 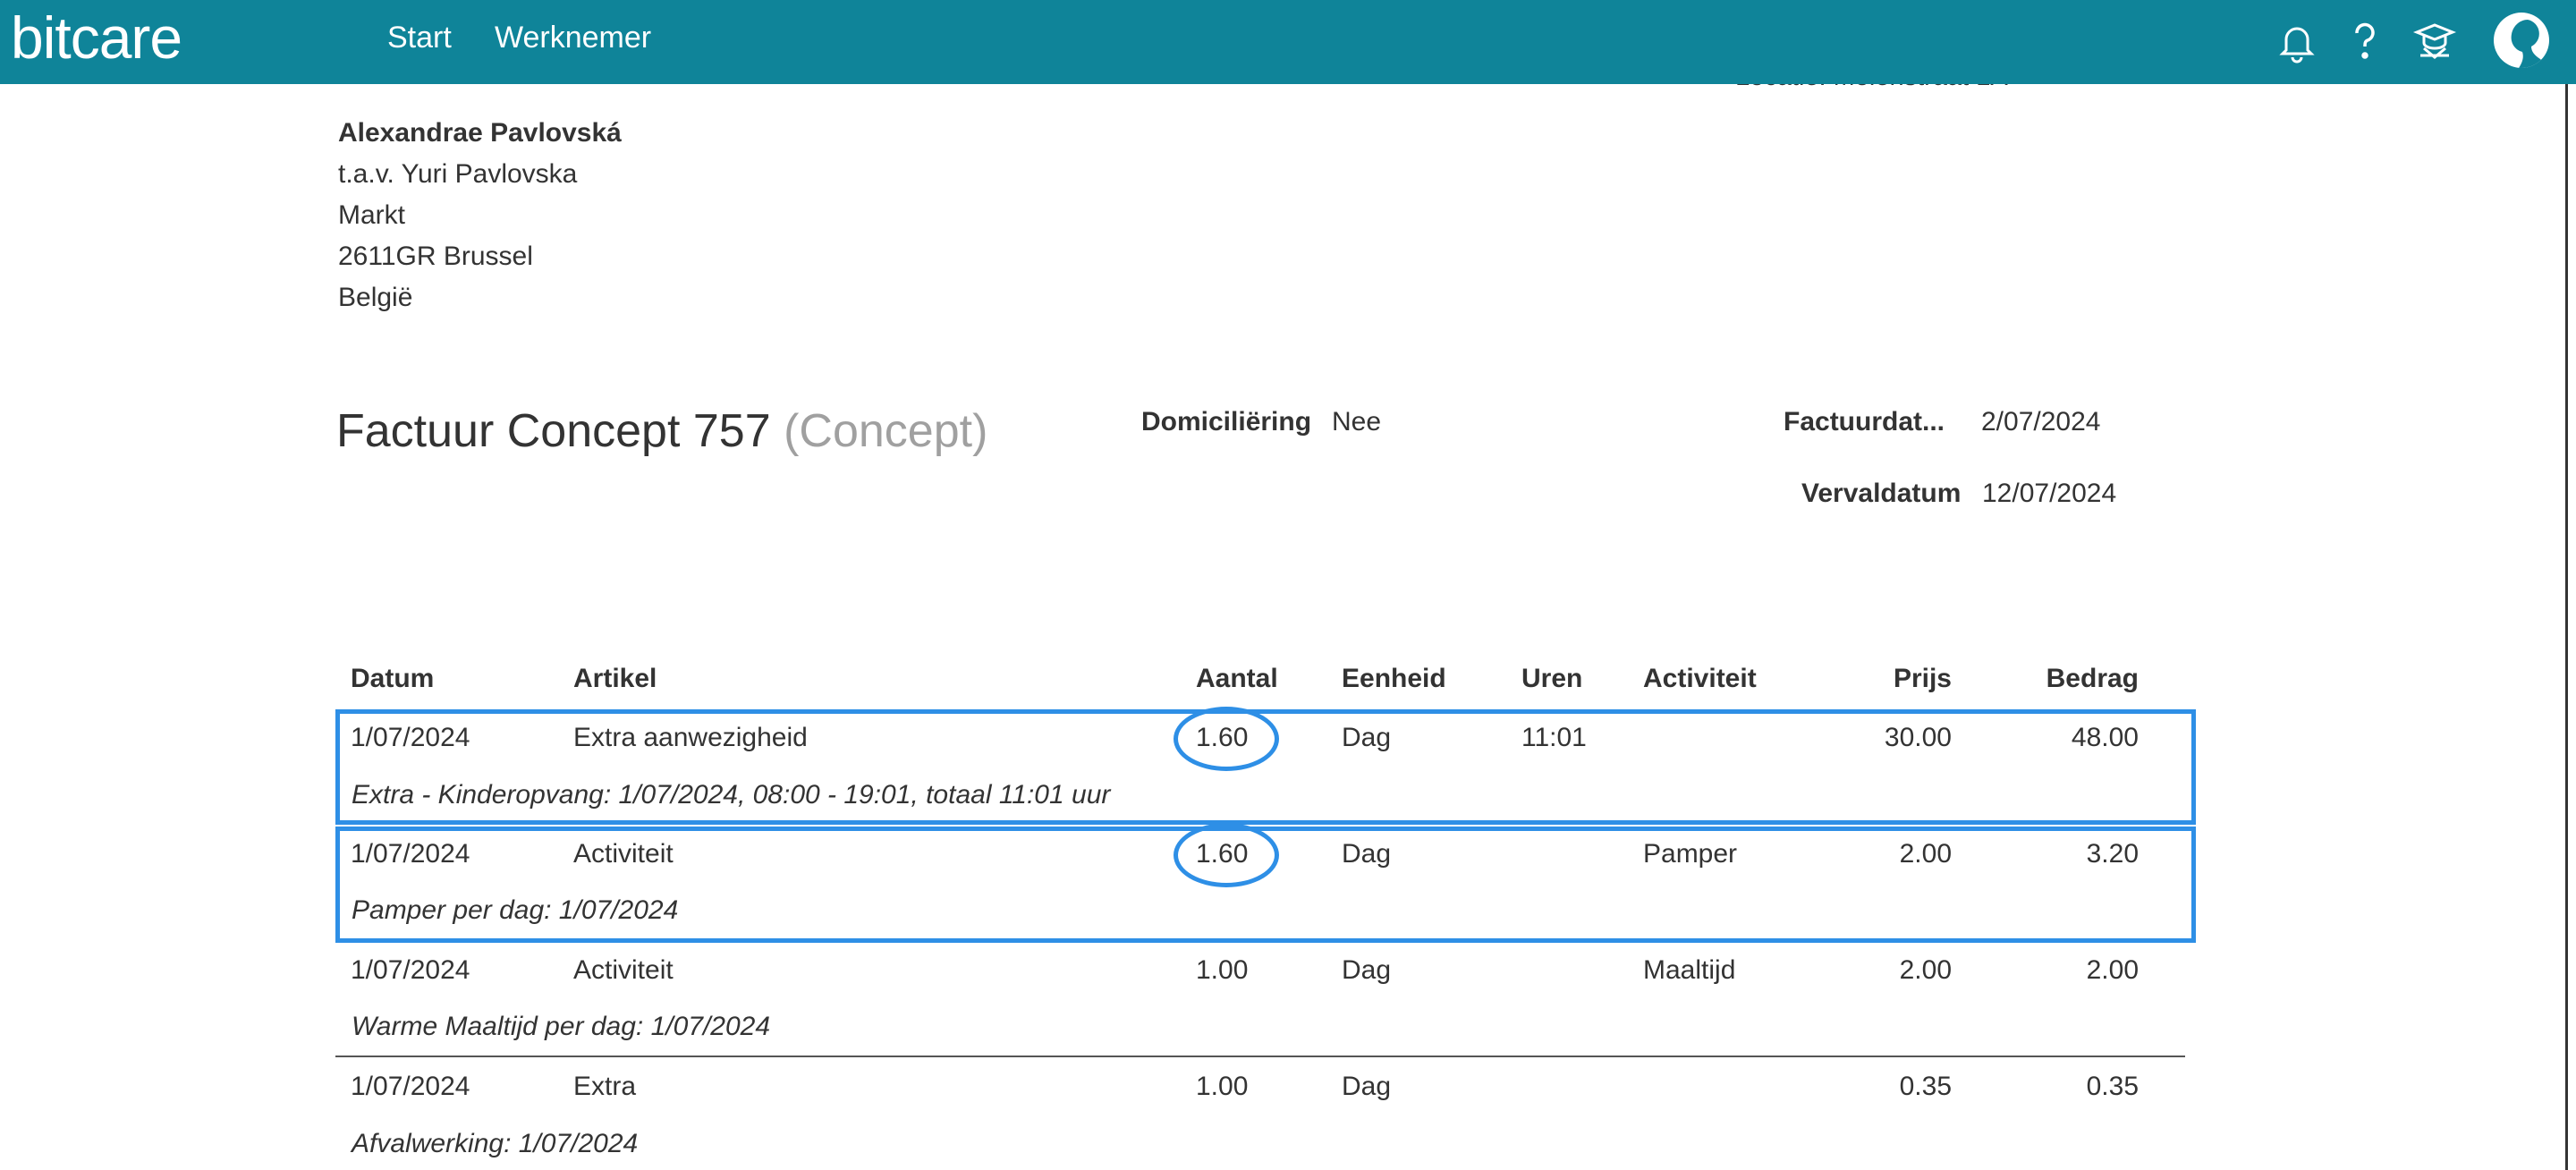 What do you see at coordinates (96, 38) in the screenshot?
I see `app-logo: bitcare` at bounding box center [96, 38].